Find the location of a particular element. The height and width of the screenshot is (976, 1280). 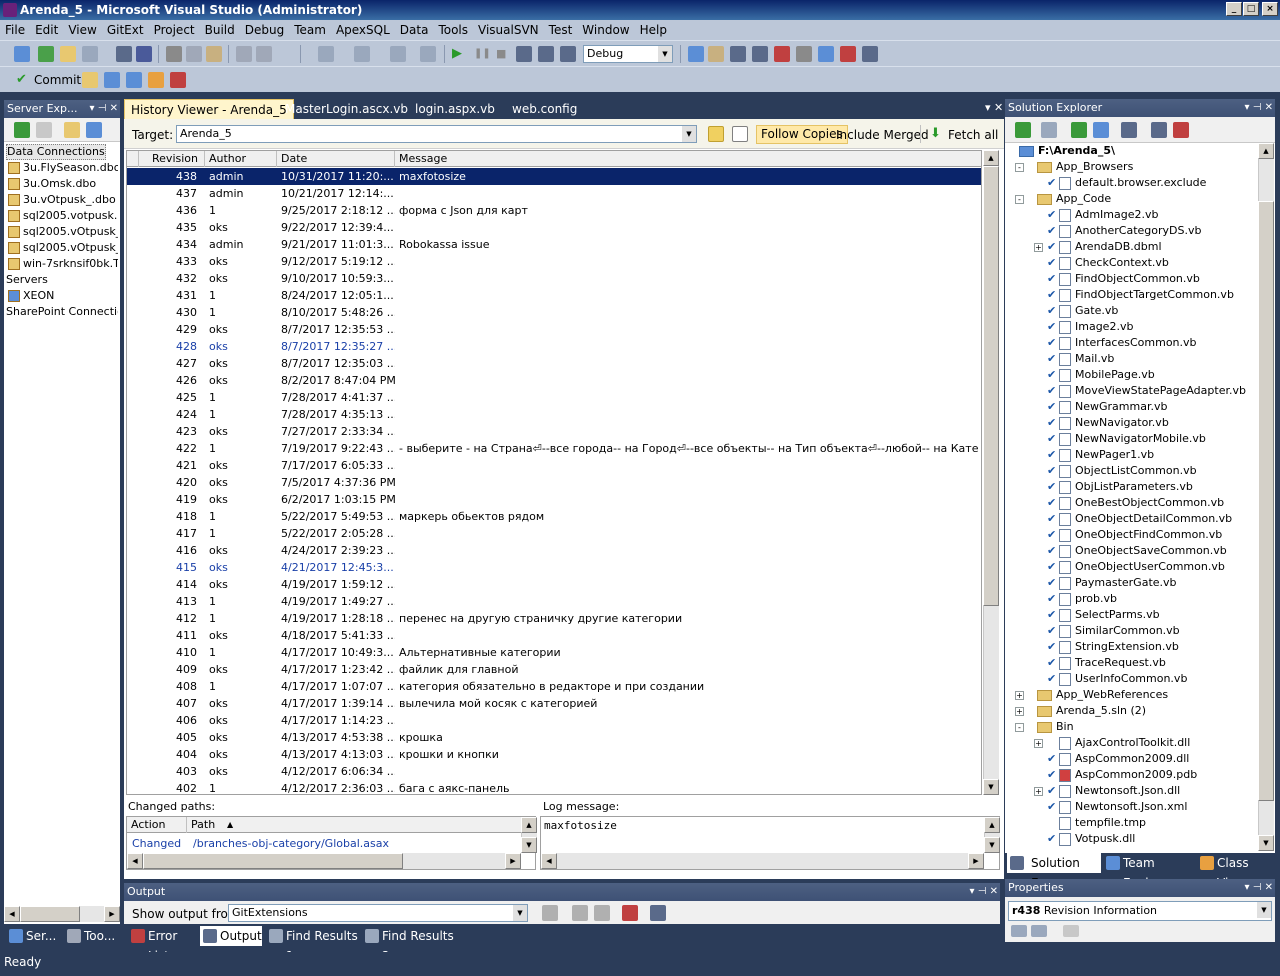

solution-file: ✔ OneObjectDetailCommon.vb is located at coordinates (1139, 519).